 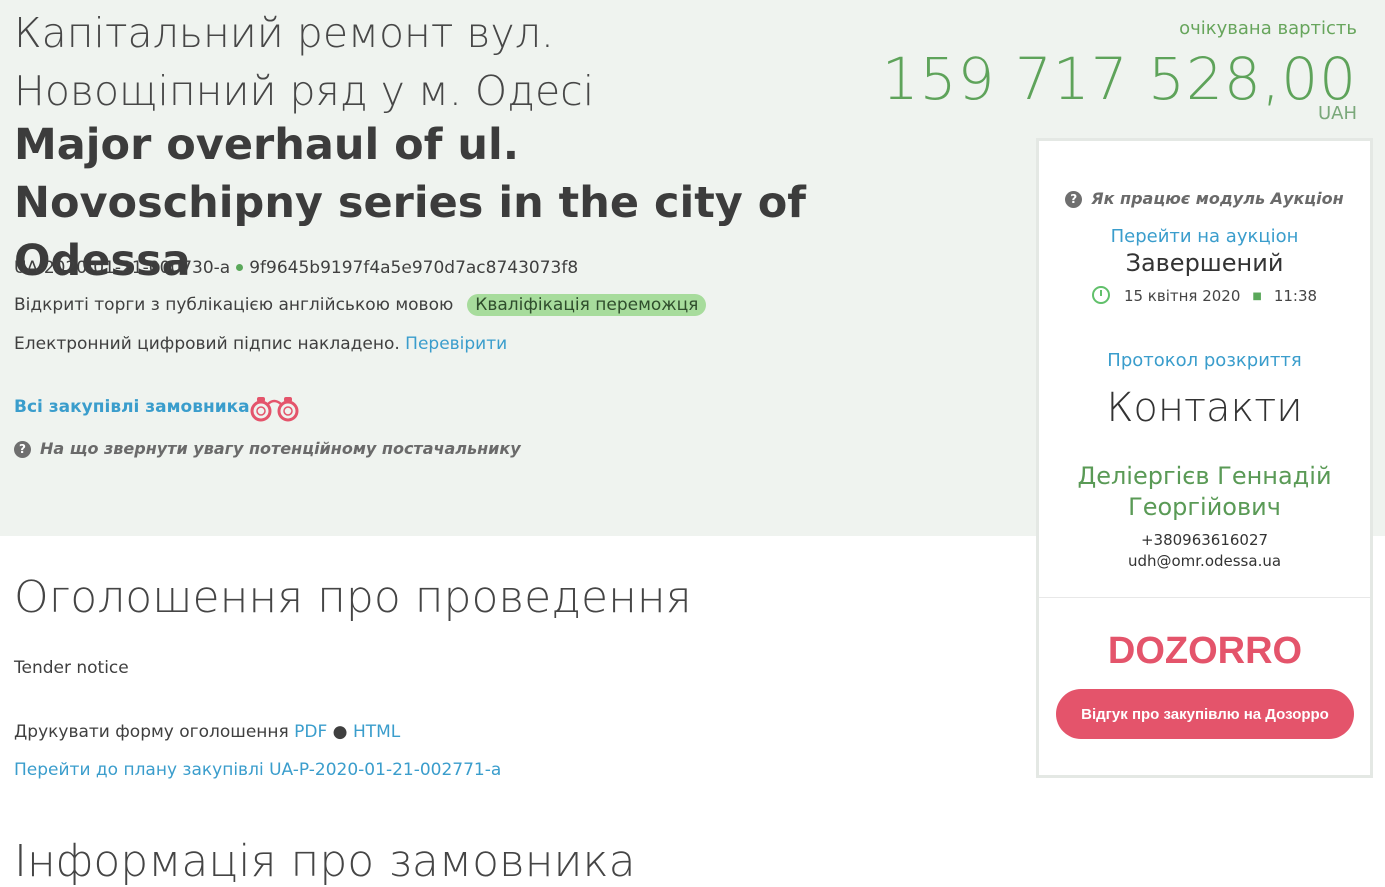 What do you see at coordinates (1217, 198) in the screenshot?
I see `auction-help-text: Як працює модуль Аукціон` at bounding box center [1217, 198].